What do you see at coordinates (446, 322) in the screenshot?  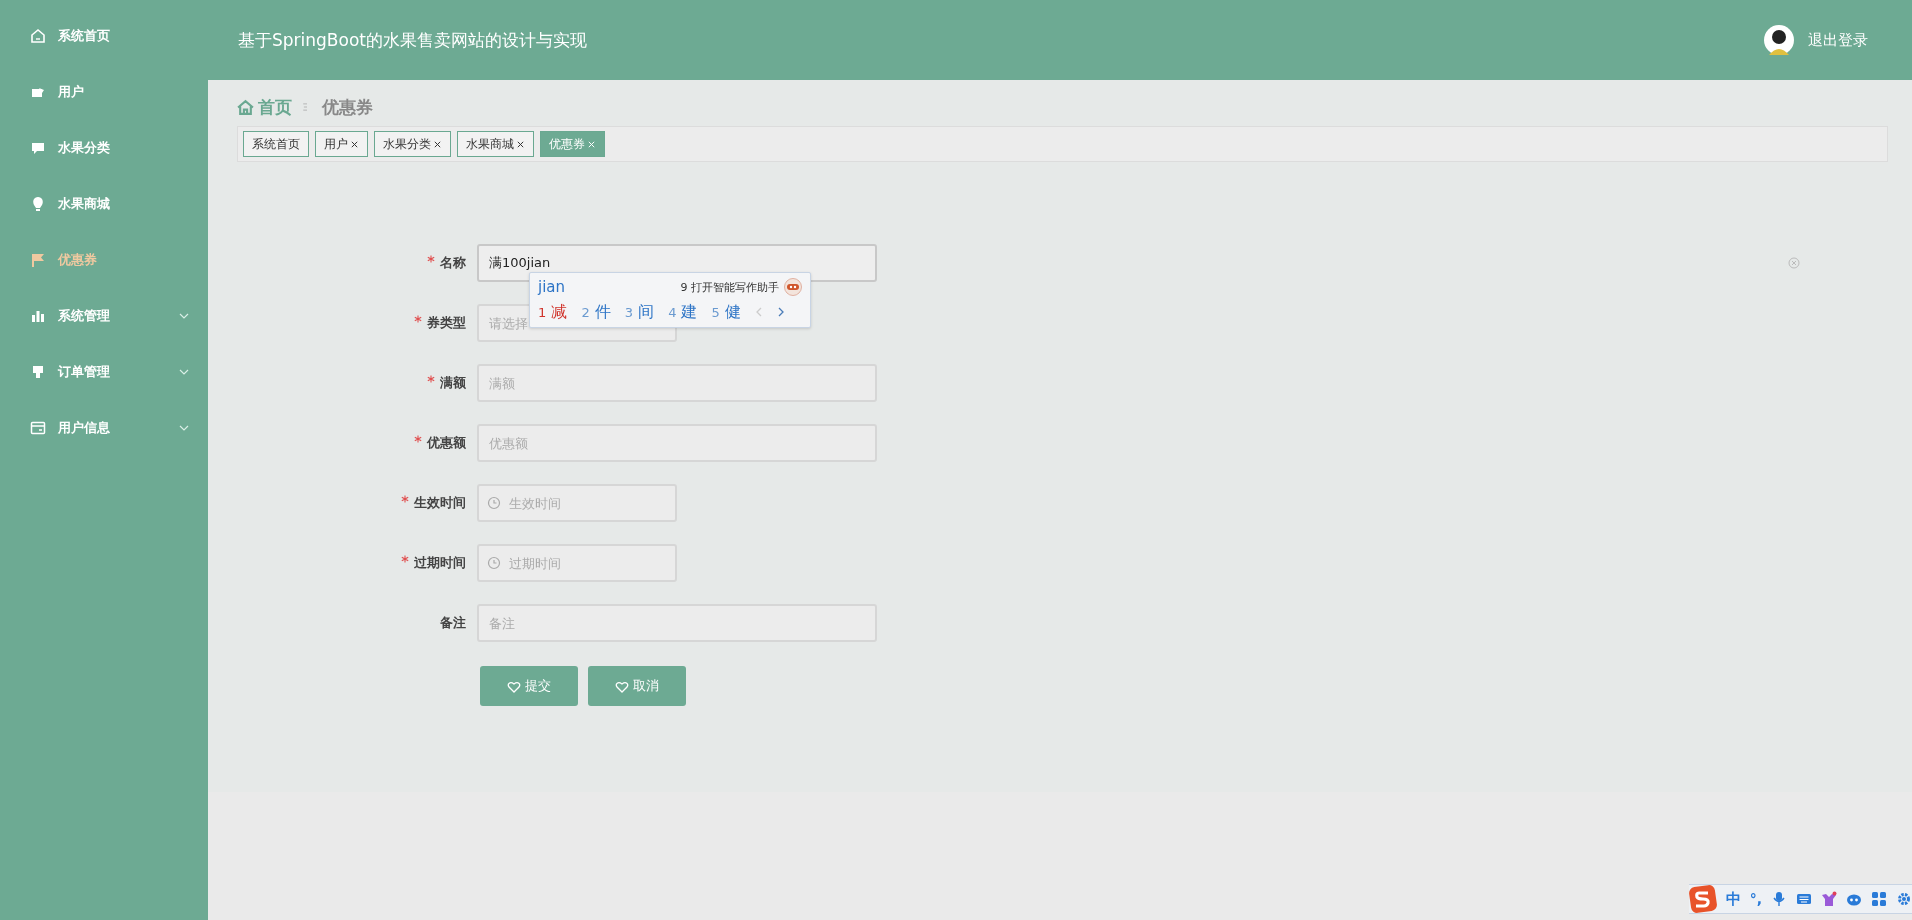 I see `field-label: 券类型` at bounding box center [446, 322].